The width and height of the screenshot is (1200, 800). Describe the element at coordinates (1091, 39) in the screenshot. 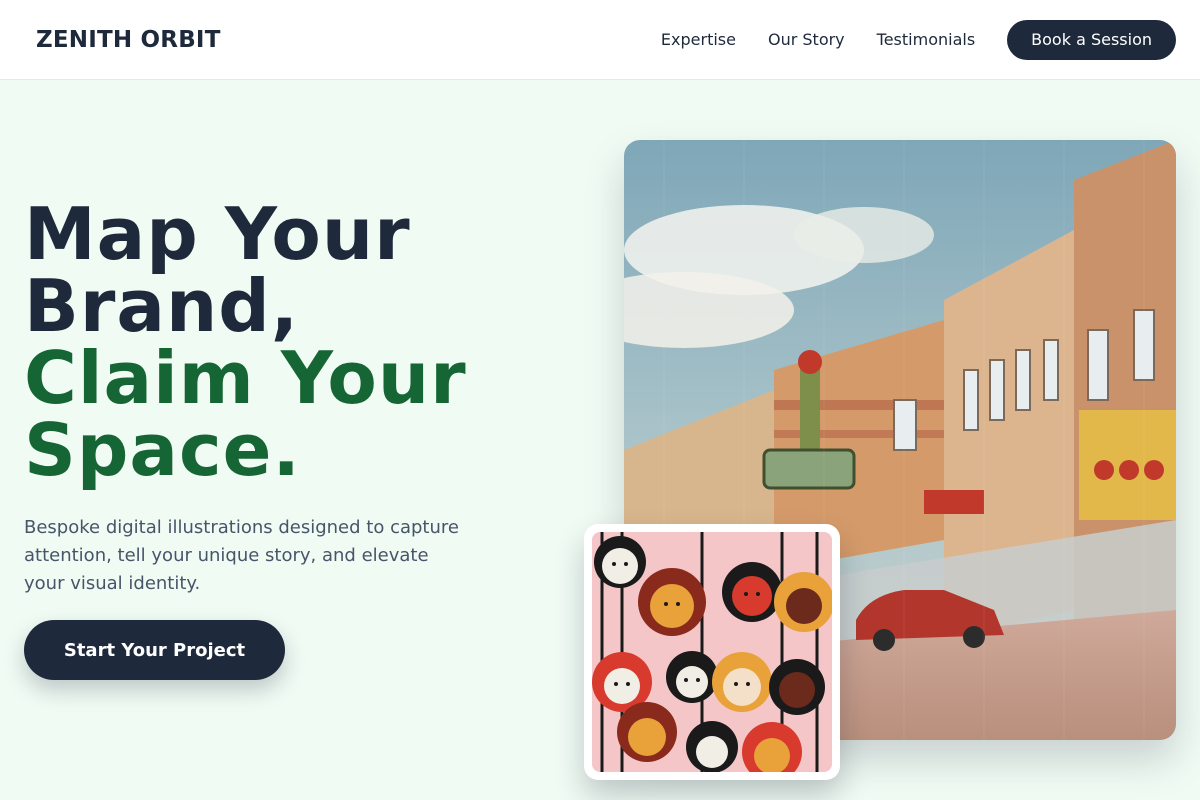

I see `book-session-button: Book a Session` at that location.